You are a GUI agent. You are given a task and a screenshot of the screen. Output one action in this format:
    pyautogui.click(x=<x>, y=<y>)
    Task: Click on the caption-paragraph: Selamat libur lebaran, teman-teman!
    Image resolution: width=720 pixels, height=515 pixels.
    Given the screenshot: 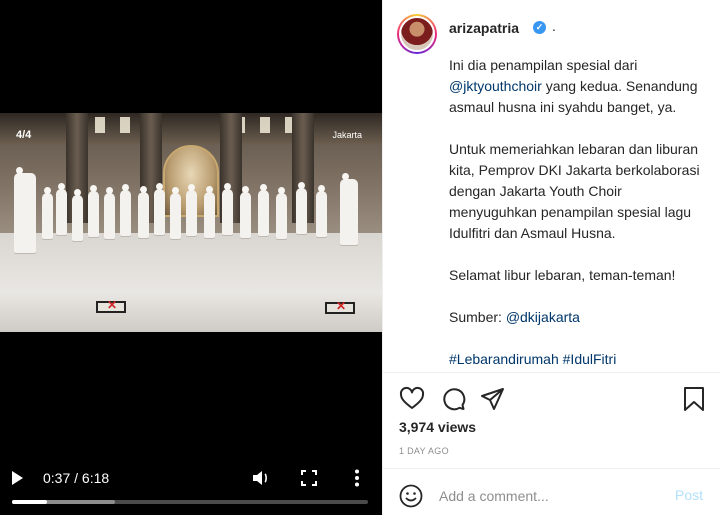 What is the action you would take?
    pyautogui.click(x=562, y=275)
    